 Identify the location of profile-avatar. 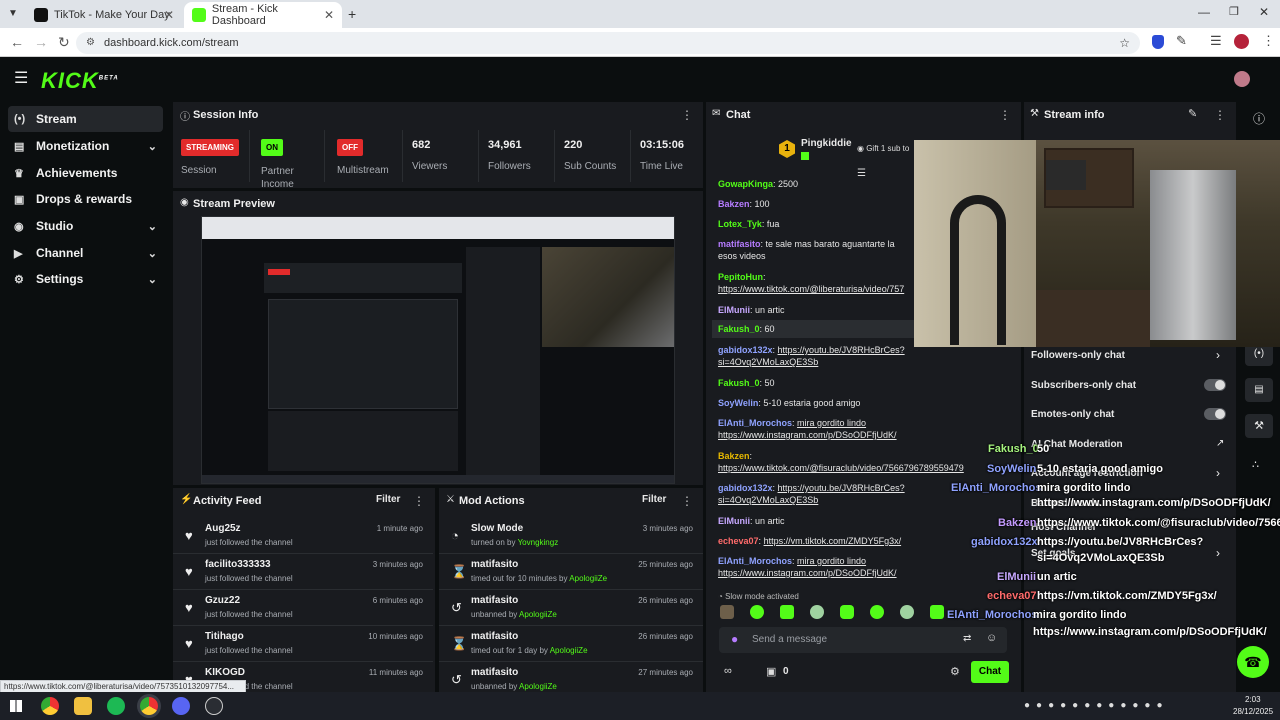
(1241, 41).